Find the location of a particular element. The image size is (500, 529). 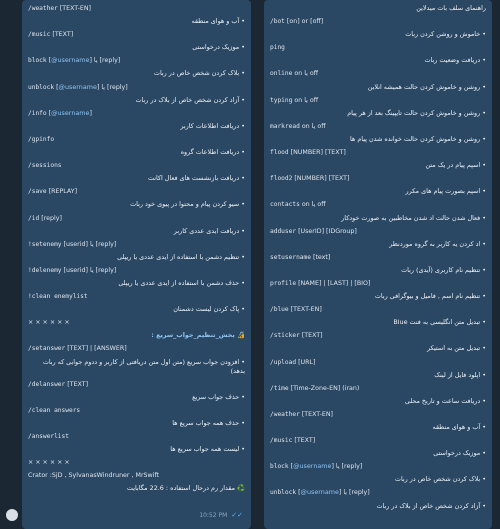

command-code: /time is located at coordinates (279, 388).